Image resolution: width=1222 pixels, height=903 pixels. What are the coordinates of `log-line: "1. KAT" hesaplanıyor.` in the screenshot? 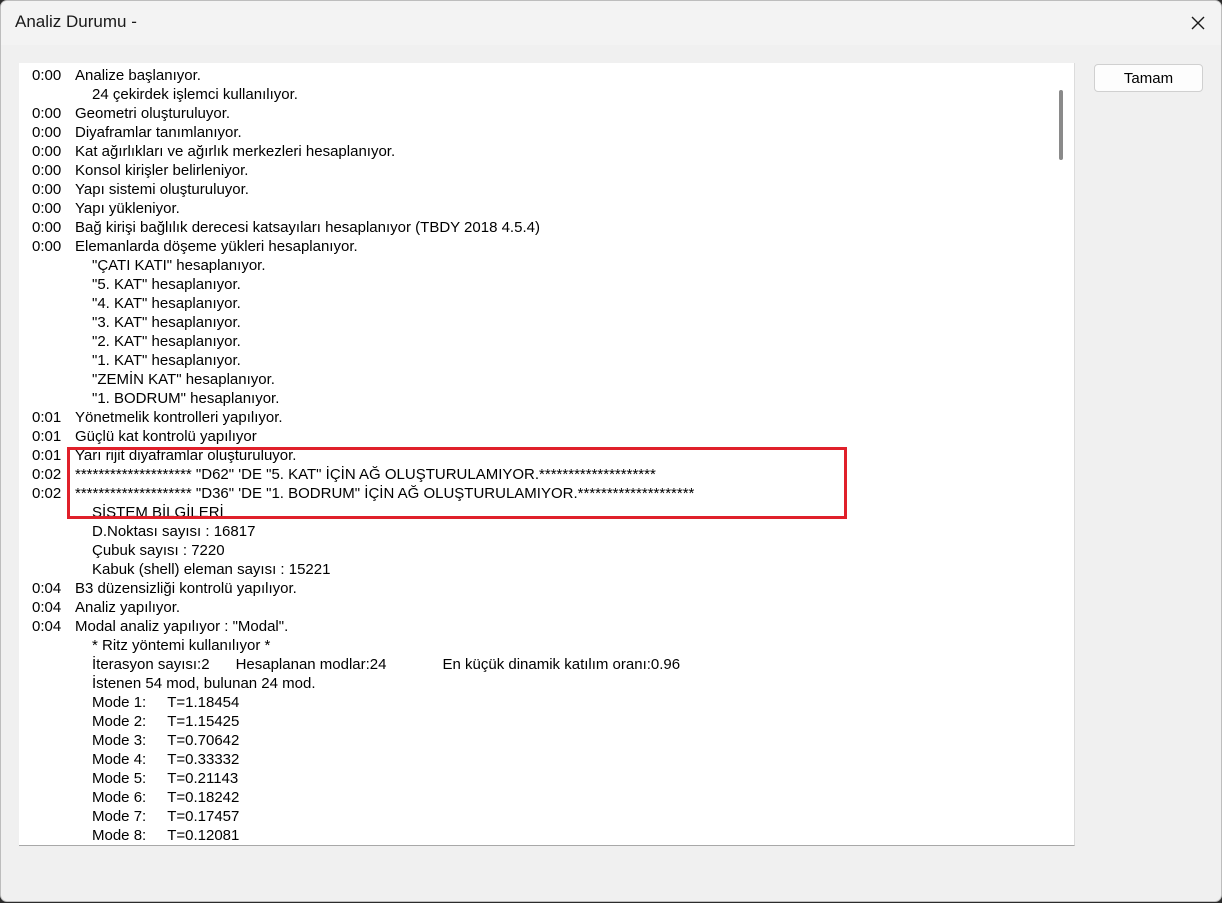 It's located at (537, 360).